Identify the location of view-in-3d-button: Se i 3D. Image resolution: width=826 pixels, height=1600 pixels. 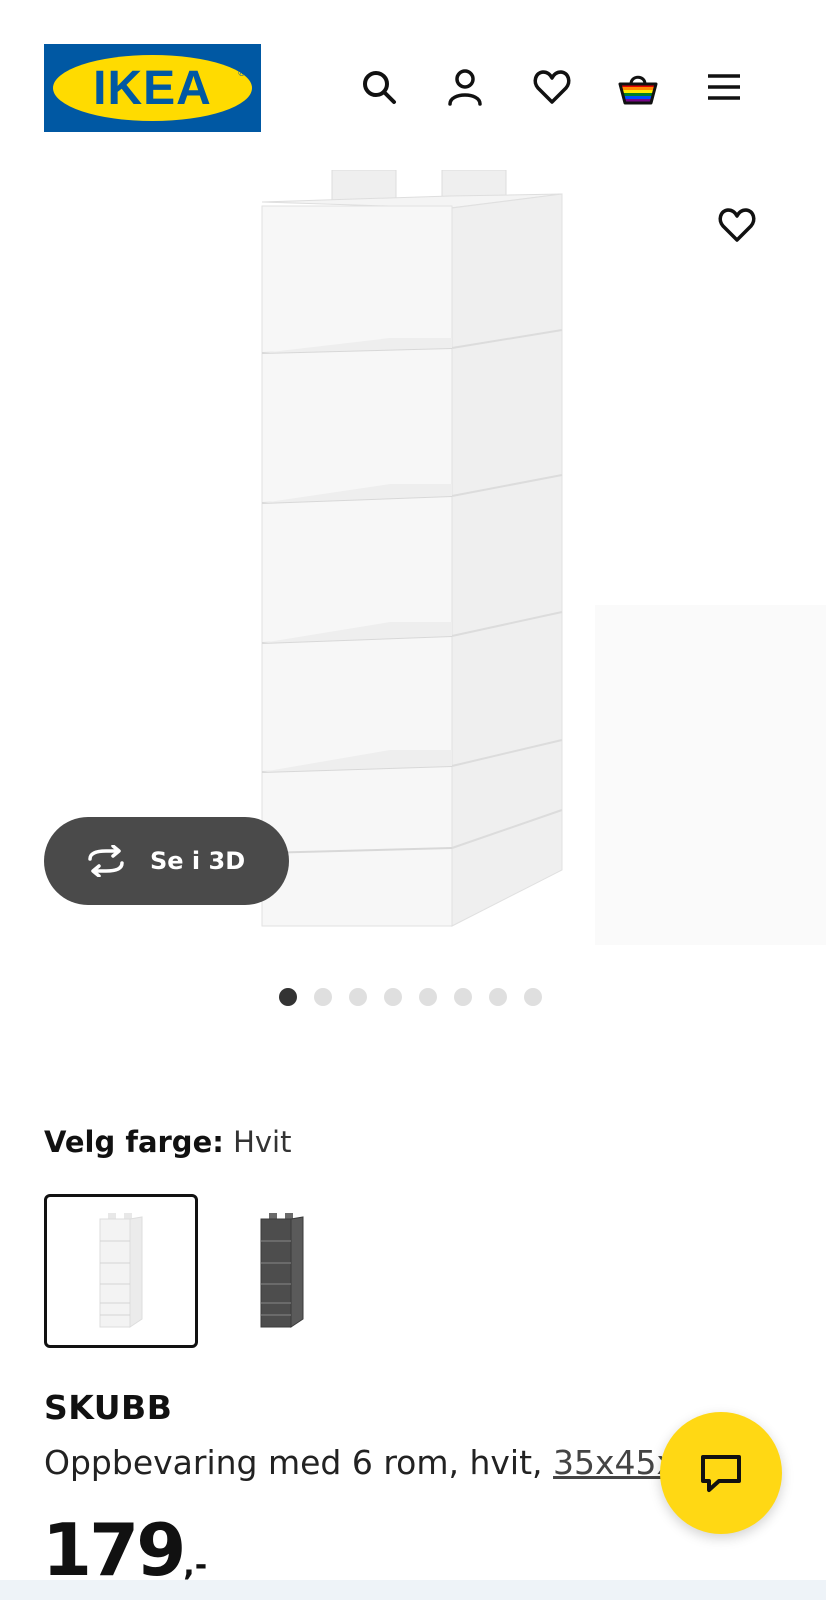
(166, 861).